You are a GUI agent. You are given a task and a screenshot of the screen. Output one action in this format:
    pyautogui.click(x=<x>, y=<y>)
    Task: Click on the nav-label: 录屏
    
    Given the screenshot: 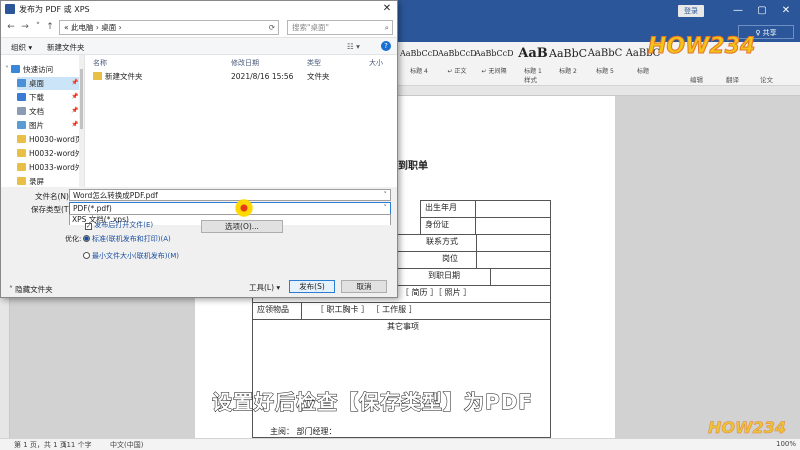 What is the action you would take?
    pyautogui.click(x=36, y=181)
    